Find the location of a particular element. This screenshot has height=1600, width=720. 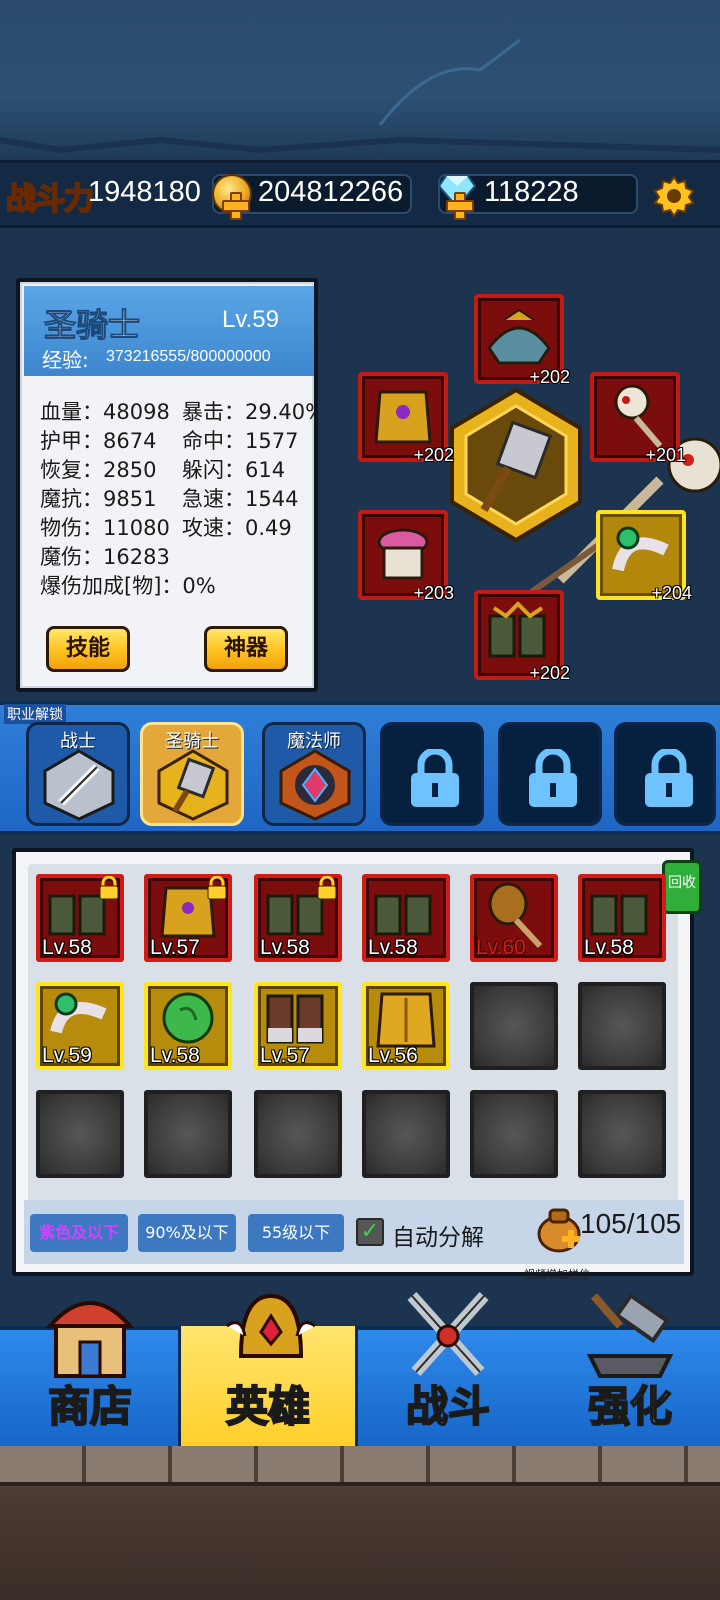

helmet-icon is located at coordinates (519, 336).